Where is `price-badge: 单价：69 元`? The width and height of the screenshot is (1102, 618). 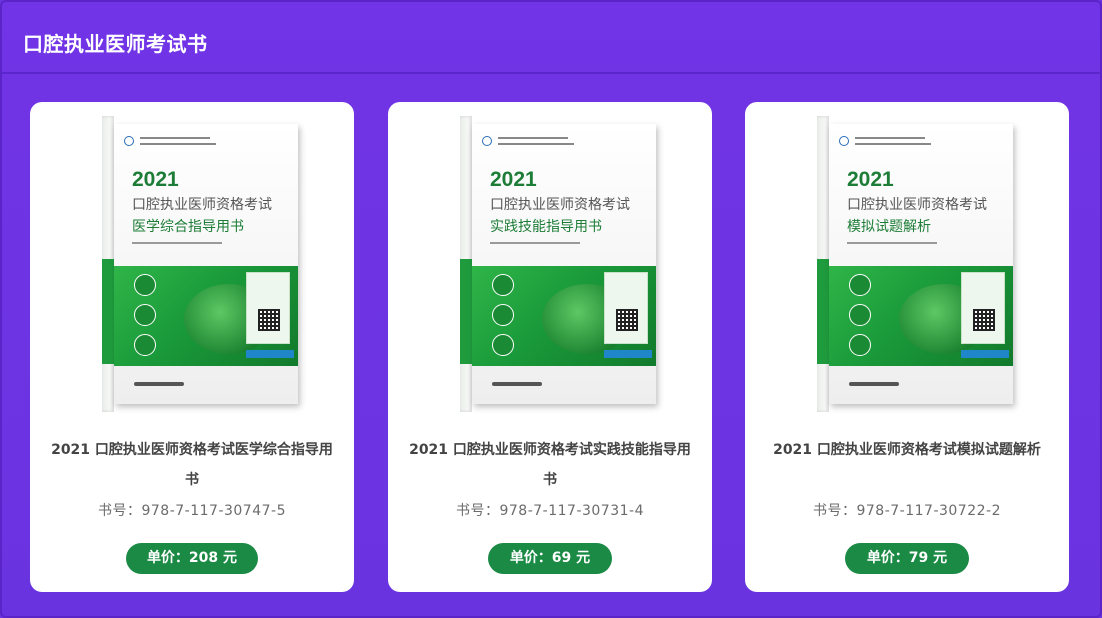 price-badge: 单价：69 元 is located at coordinates (550, 558).